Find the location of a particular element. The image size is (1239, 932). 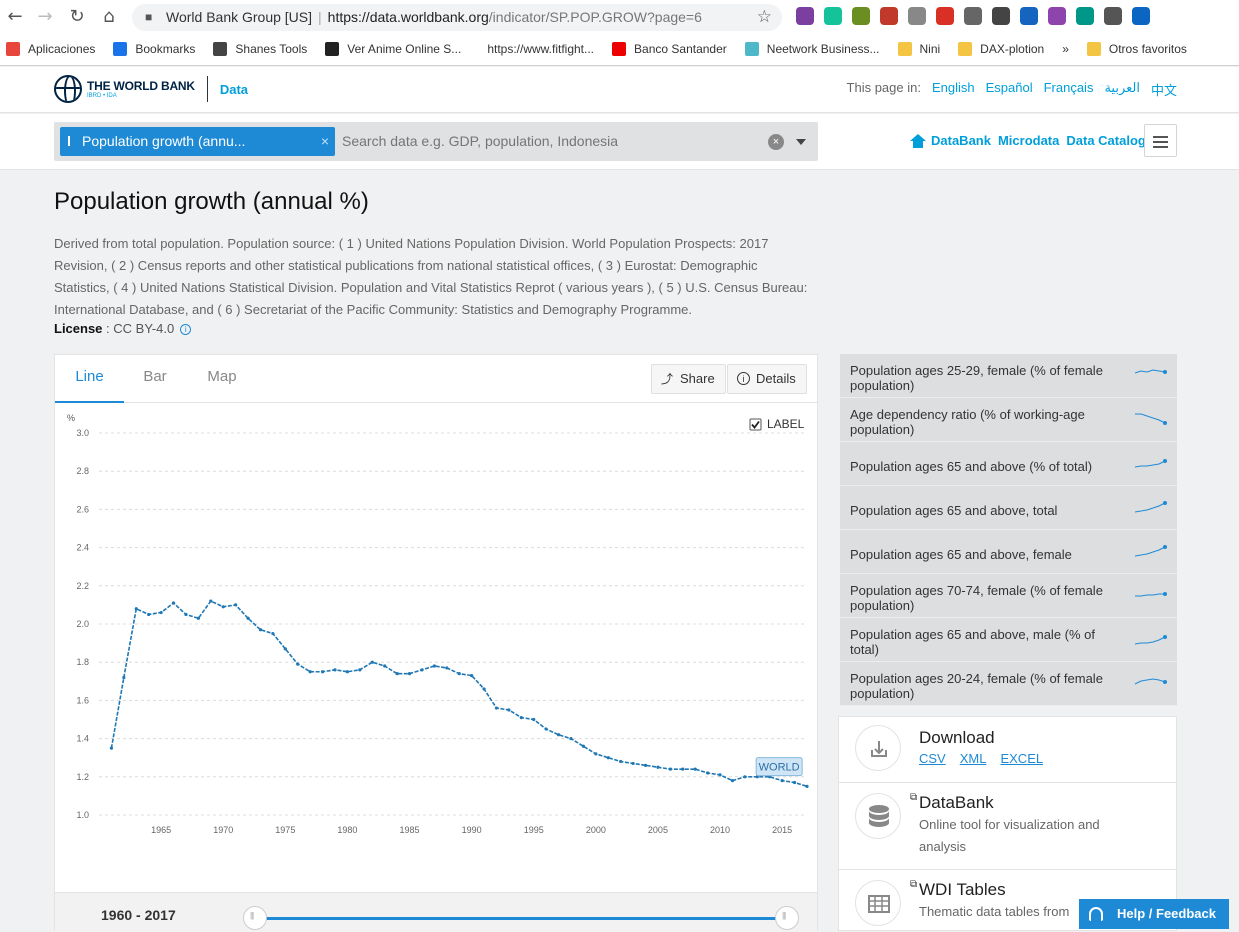

dropdown-caret-icon is located at coordinates (801, 142).